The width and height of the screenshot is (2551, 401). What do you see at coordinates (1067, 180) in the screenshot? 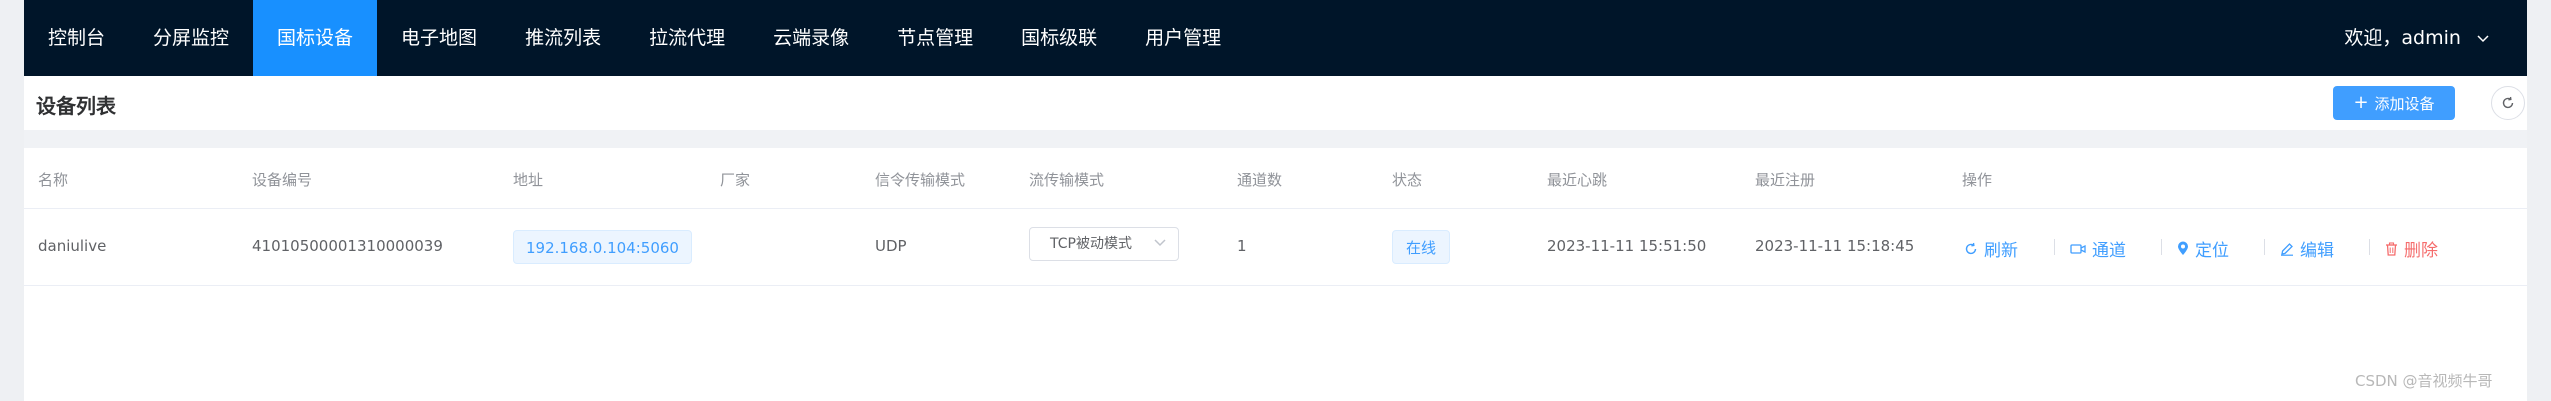
I see `col-header-stream-mode: 流传输模式` at bounding box center [1067, 180].